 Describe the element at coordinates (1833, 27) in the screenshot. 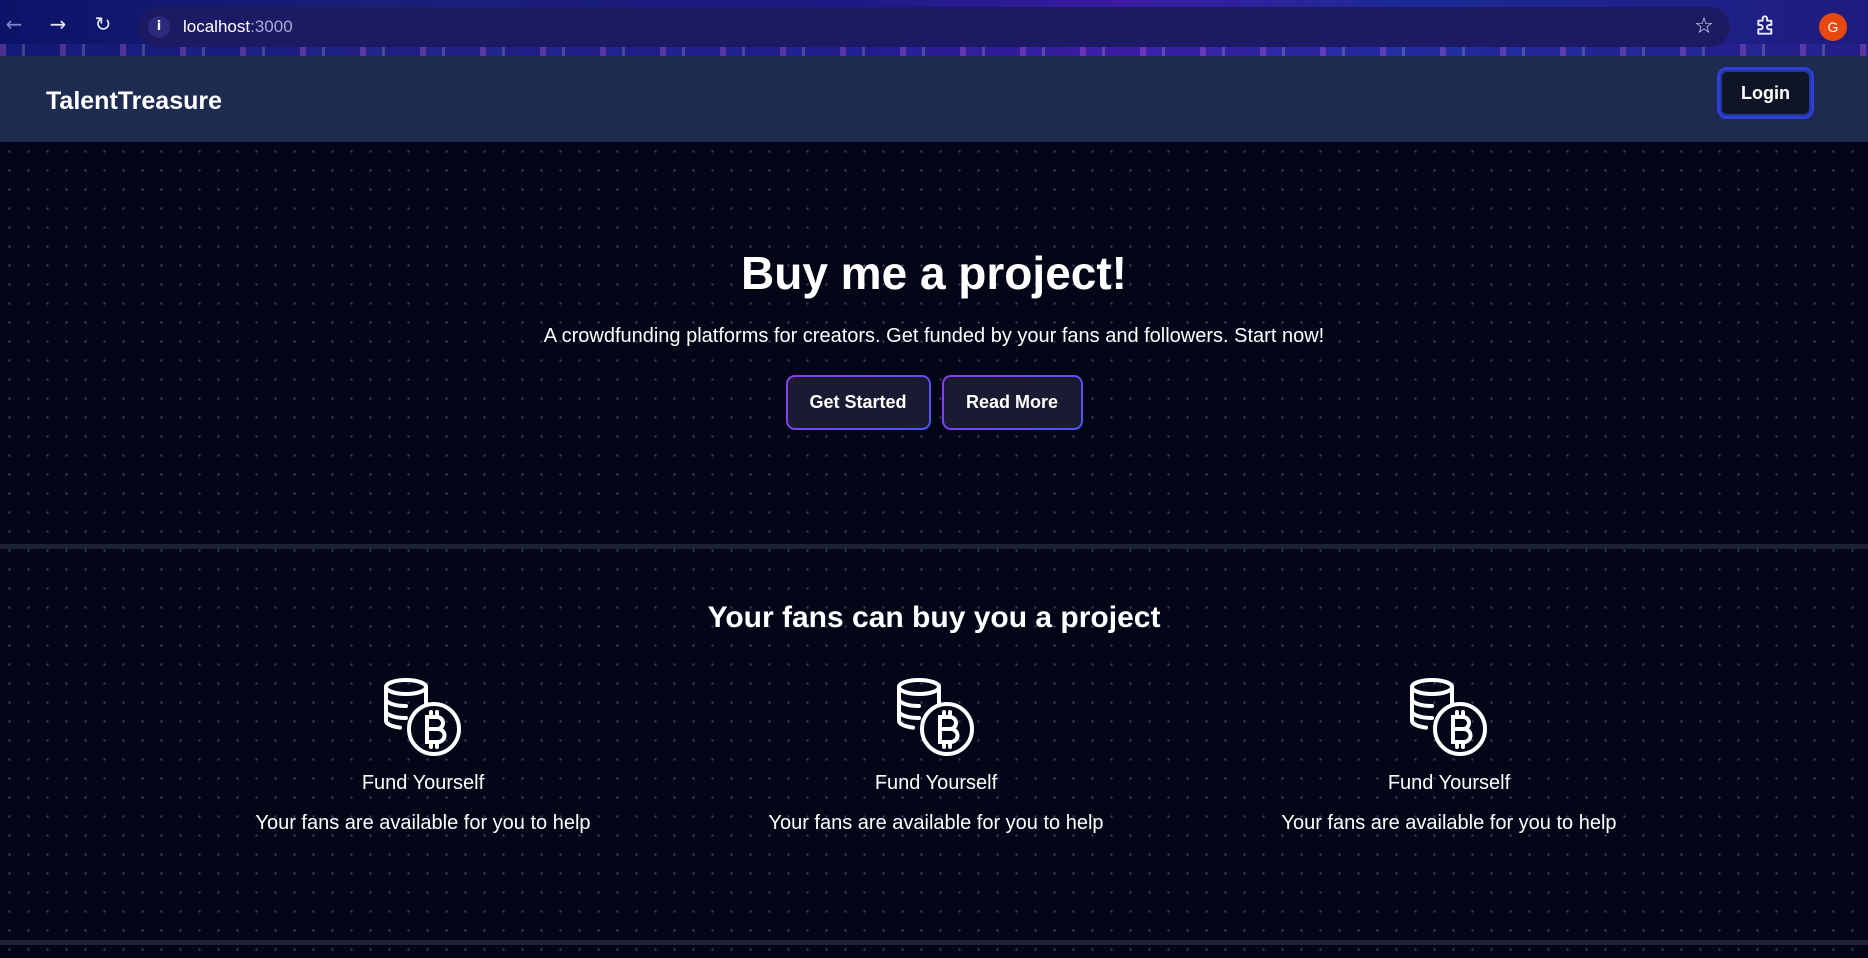

I see `profile-avatar: G` at that location.